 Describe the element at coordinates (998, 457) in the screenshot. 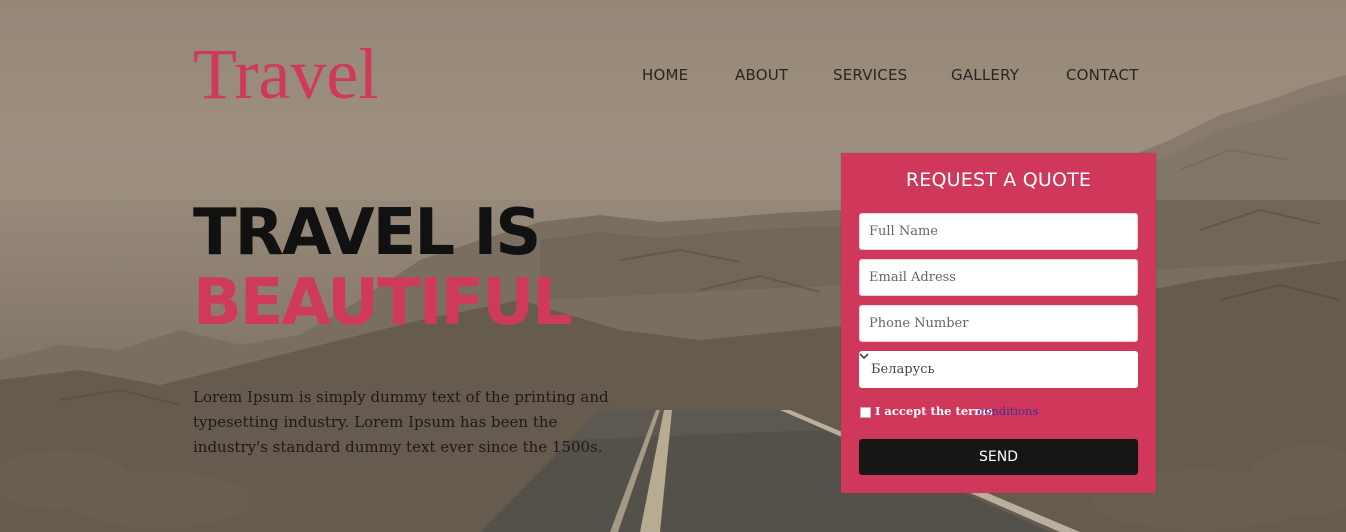

I see `send-button: SEND` at that location.